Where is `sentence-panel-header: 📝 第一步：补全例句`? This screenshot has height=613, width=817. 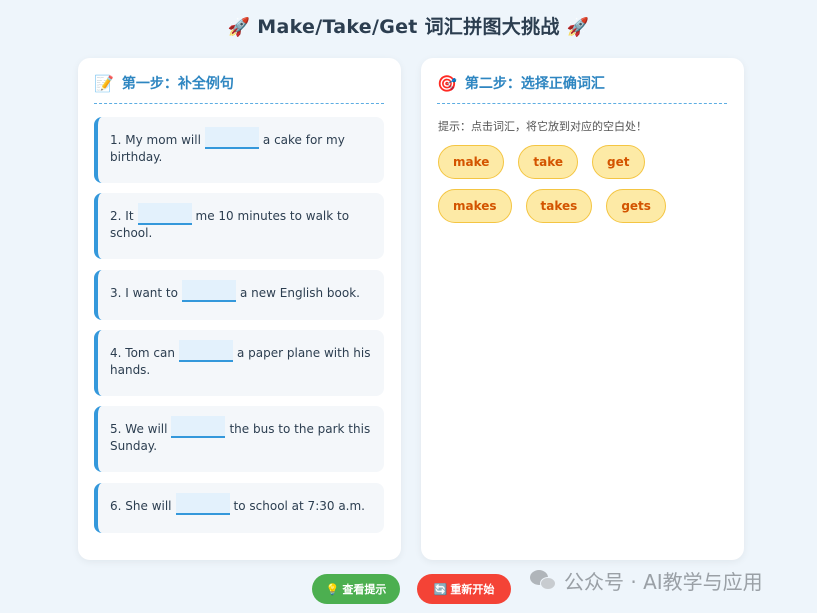 sentence-panel-header: 📝 第一步：补全例句 is located at coordinates (239, 89).